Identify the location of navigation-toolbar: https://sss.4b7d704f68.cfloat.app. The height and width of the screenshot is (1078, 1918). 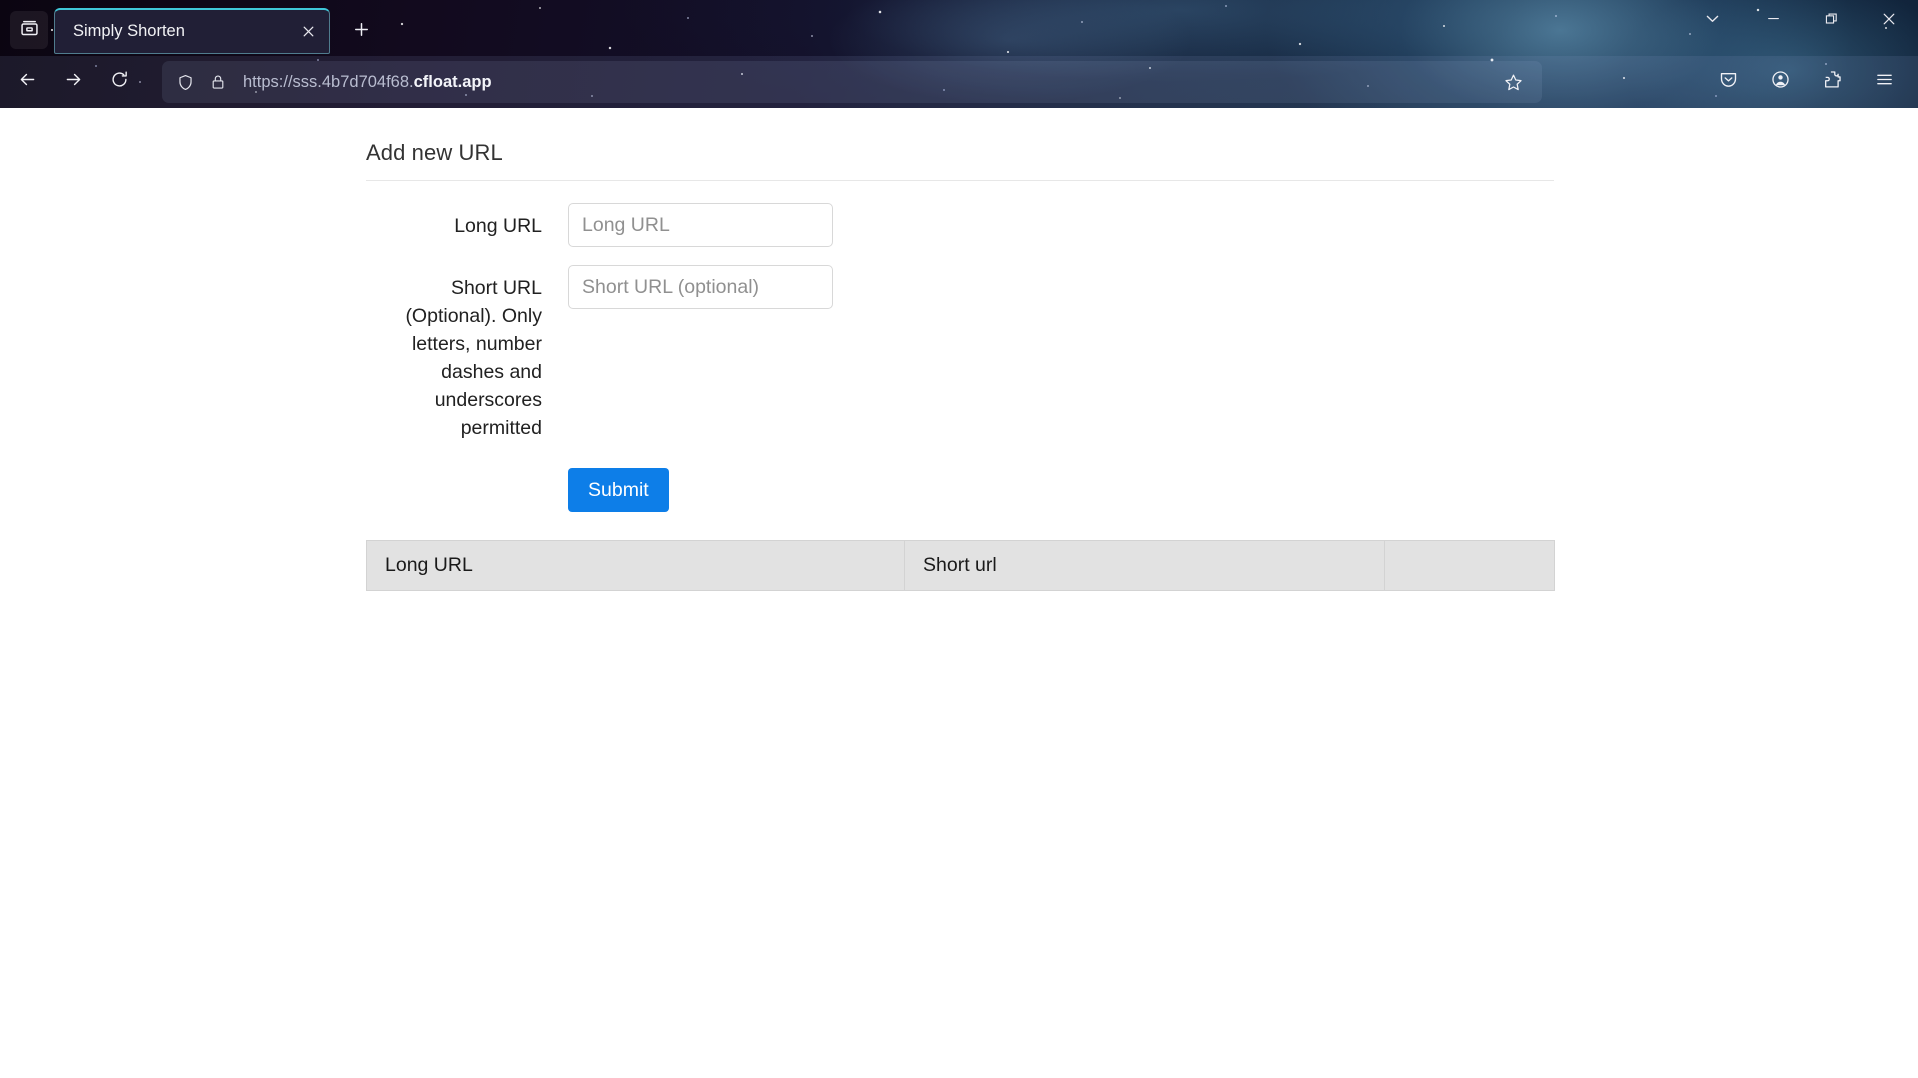
(959, 82).